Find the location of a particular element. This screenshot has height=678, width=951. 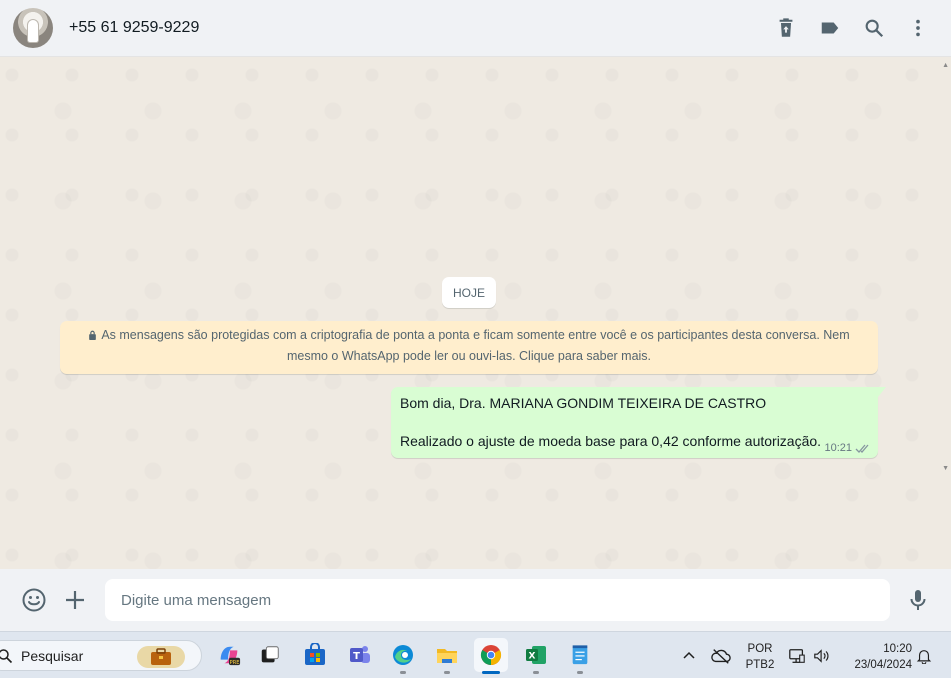

task-view-icon is located at coordinates (270, 655).